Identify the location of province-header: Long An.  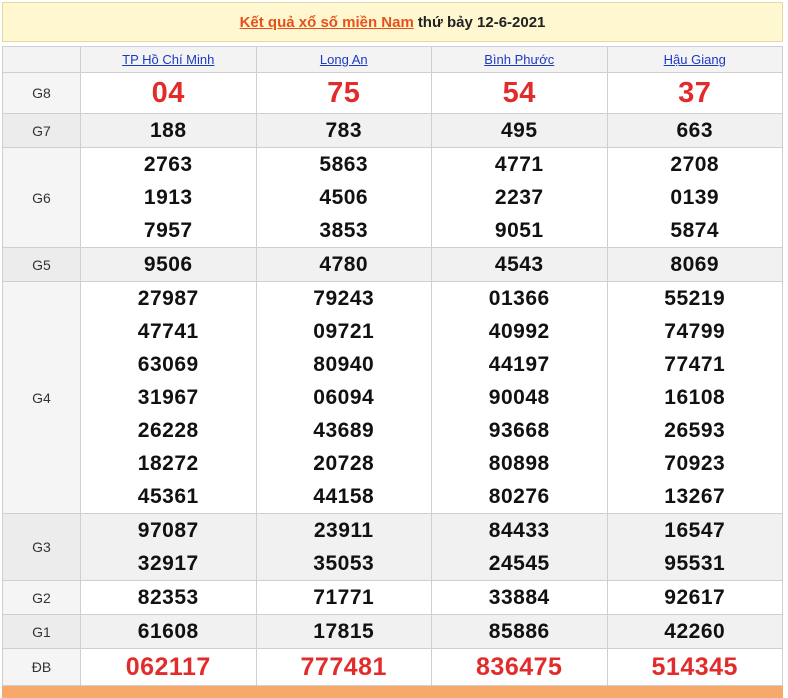
(343, 59).